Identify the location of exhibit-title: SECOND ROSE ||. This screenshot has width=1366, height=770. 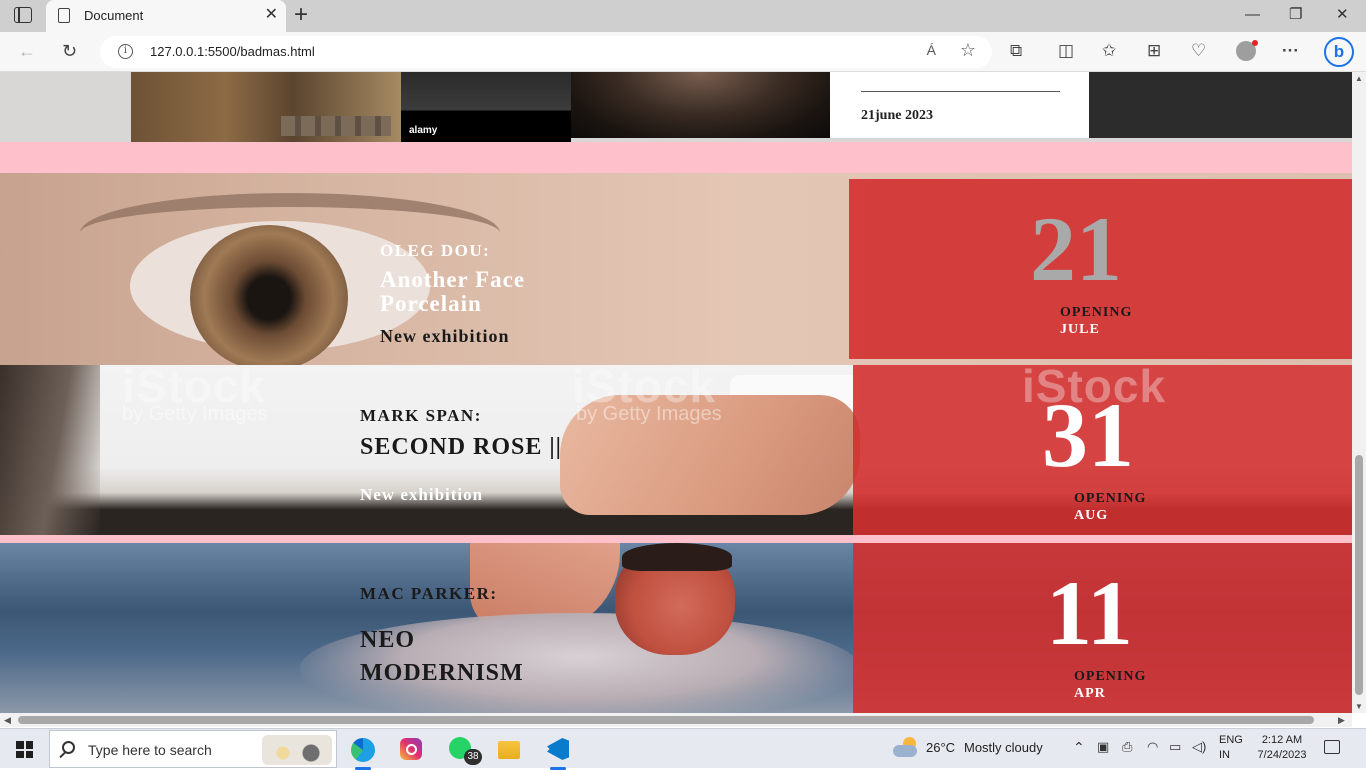
(461, 447).